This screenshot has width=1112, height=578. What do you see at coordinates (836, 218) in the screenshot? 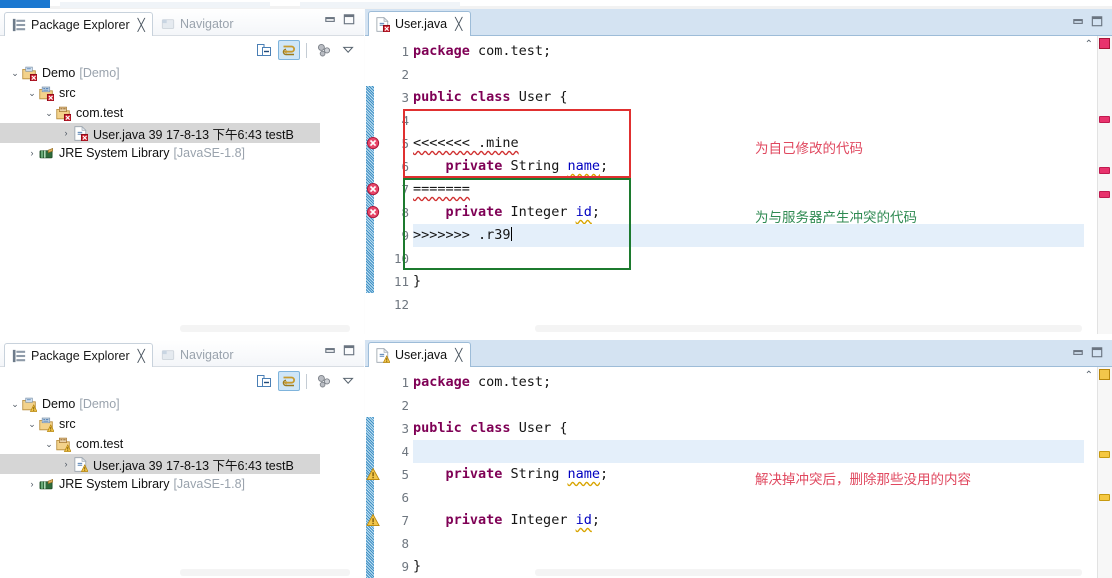
I see `theirs-callout: 为与服务器产生冲突的代码` at bounding box center [836, 218].